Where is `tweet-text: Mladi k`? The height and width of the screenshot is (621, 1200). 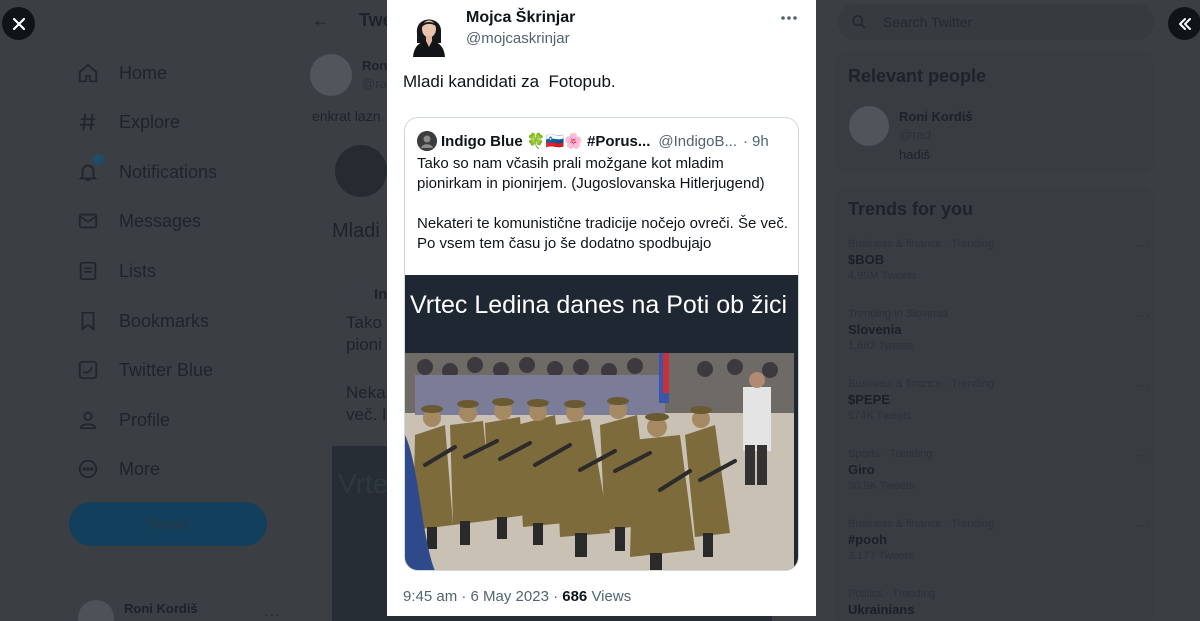 tweet-text: Mladi k is located at coordinates (364, 231).